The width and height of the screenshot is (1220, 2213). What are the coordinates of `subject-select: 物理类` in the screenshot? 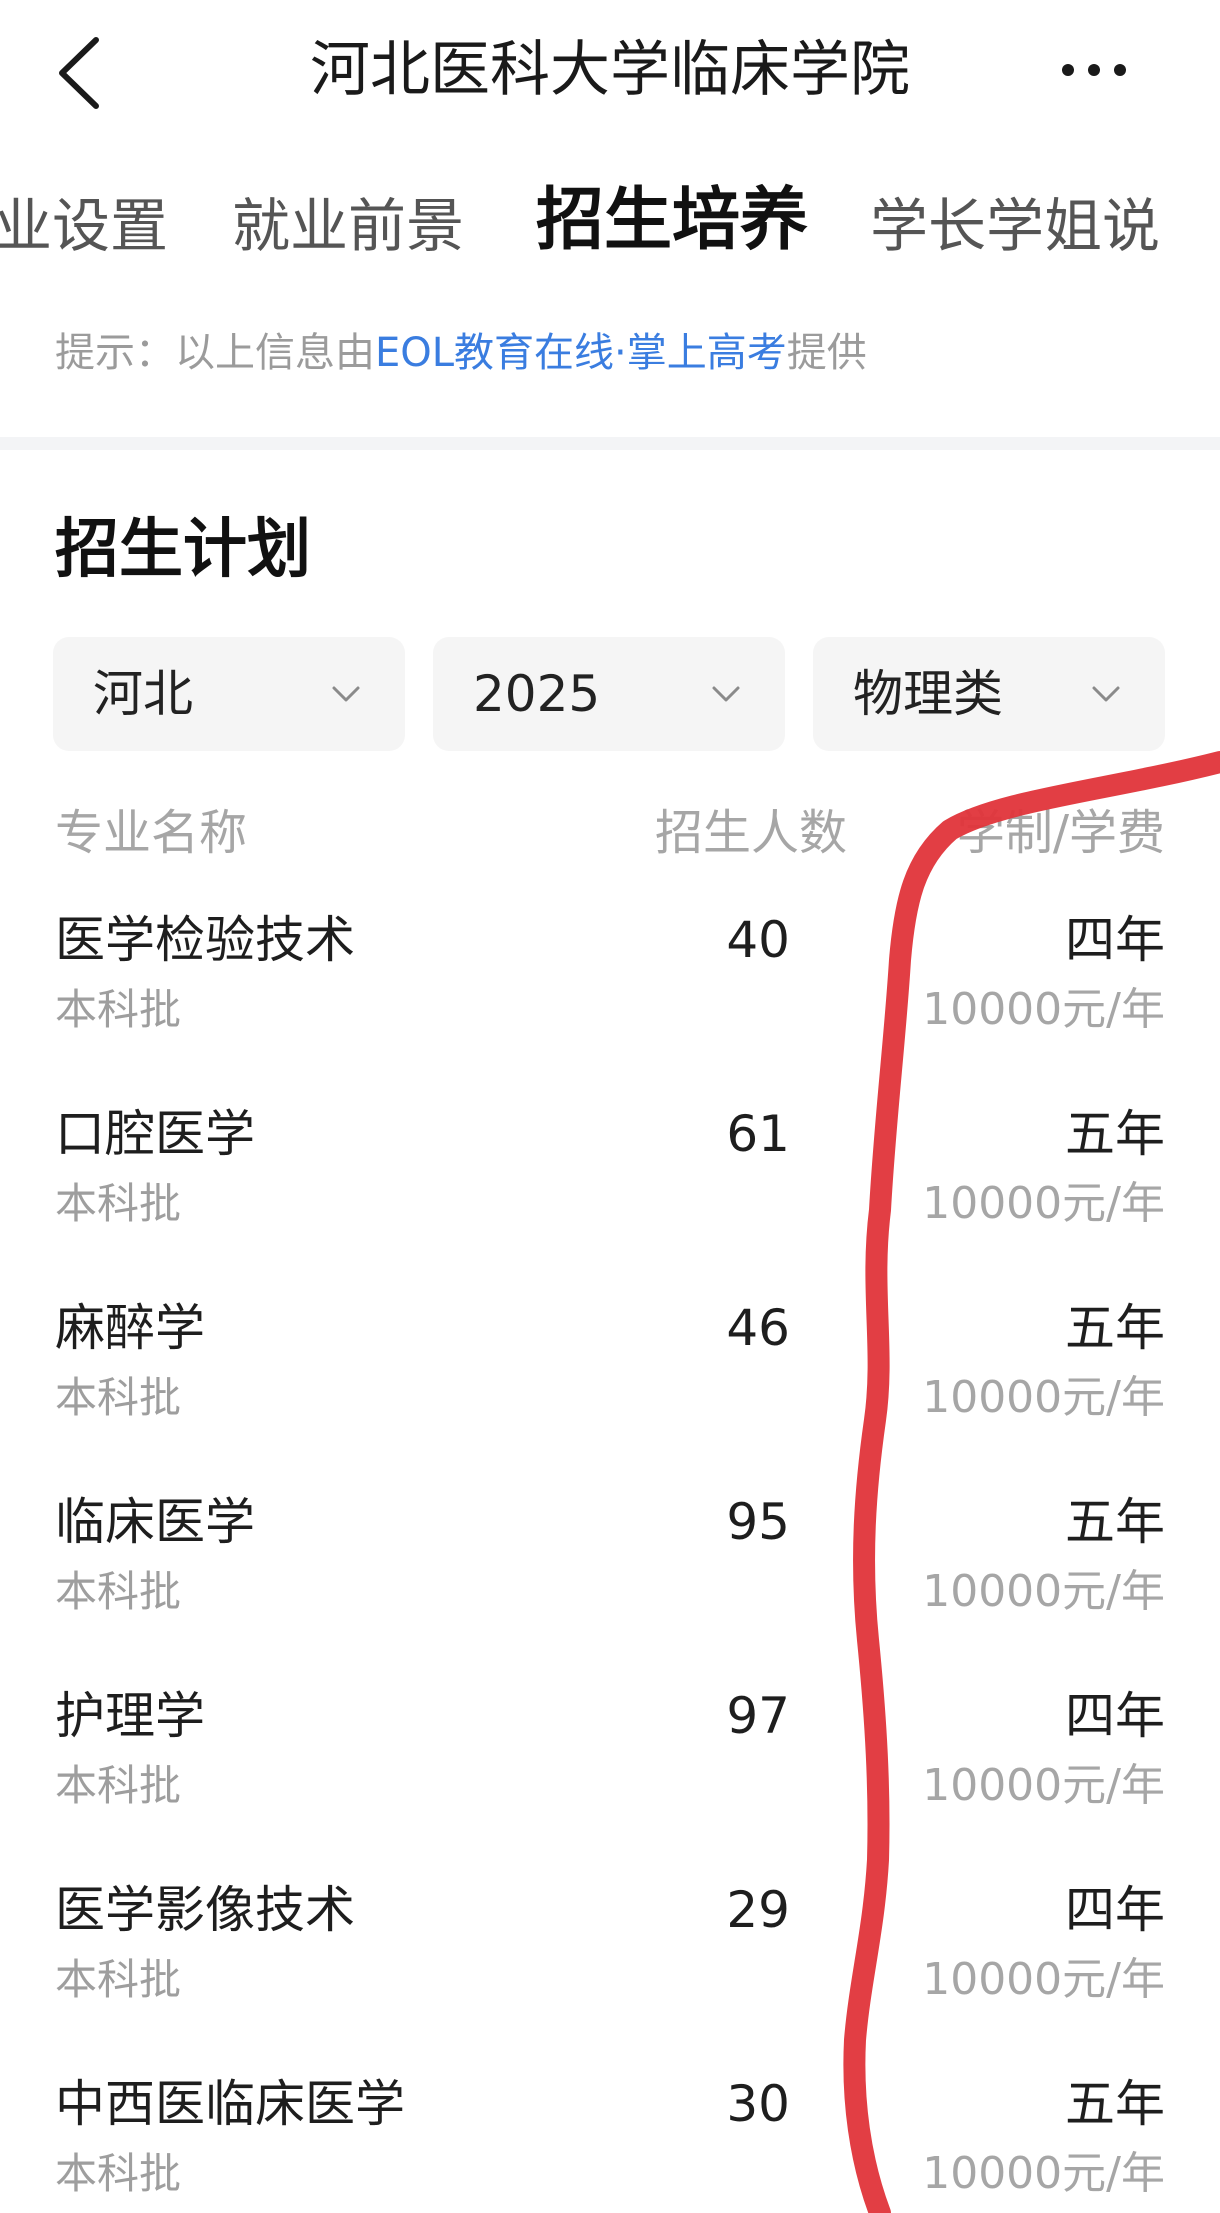 It's located at (989, 694).